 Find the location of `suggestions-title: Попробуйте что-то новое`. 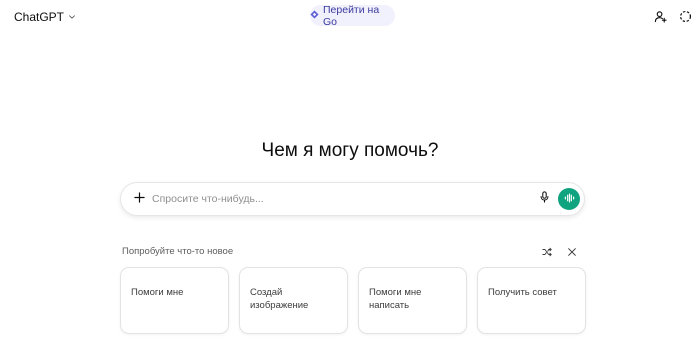

suggestions-title: Попробуйте что-то новое is located at coordinates (178, 251).